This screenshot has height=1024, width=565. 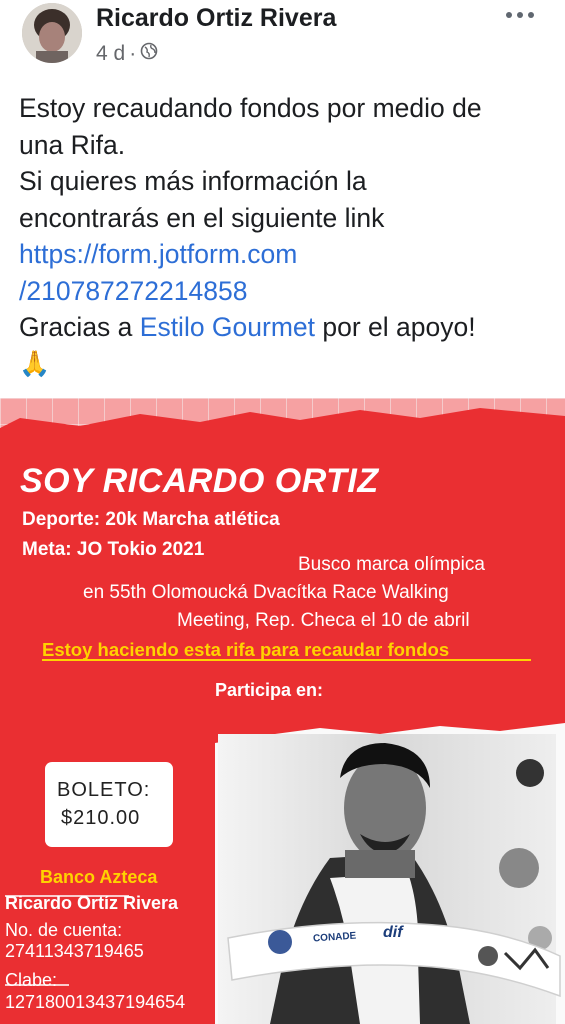 I want to click on praying-hands-emoji: 🙏, so click(x=35, y=363).